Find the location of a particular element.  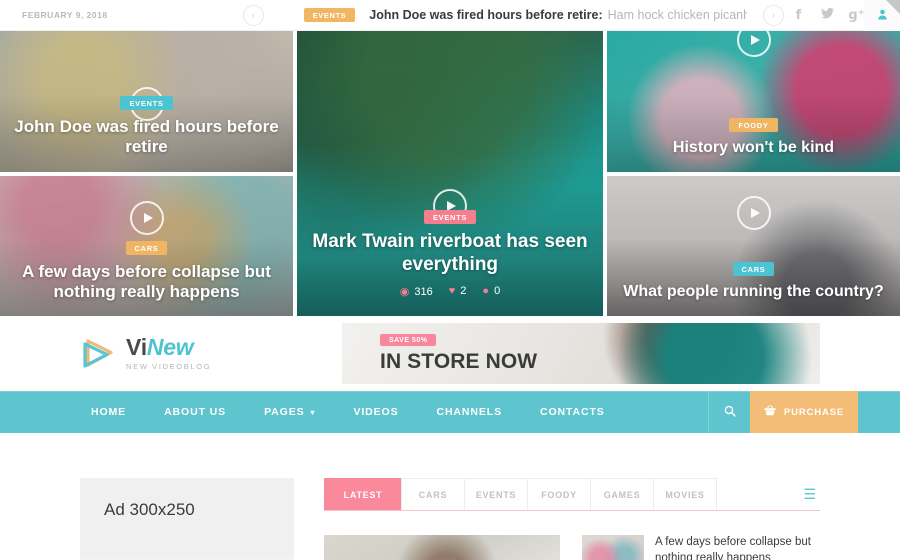

promo-banner: SAVE 50% IN STORE NOW is located at coordinates (581, 353).